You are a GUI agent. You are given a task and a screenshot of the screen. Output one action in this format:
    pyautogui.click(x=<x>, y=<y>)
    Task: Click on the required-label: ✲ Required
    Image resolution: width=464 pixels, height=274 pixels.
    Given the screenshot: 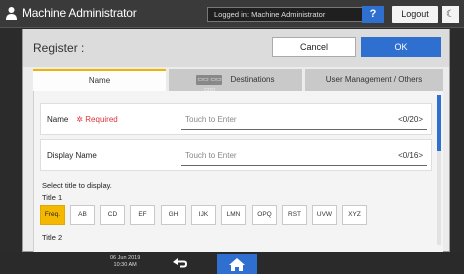 What is the action you would take?
    pyautogui.click(x=97, y=119)
    